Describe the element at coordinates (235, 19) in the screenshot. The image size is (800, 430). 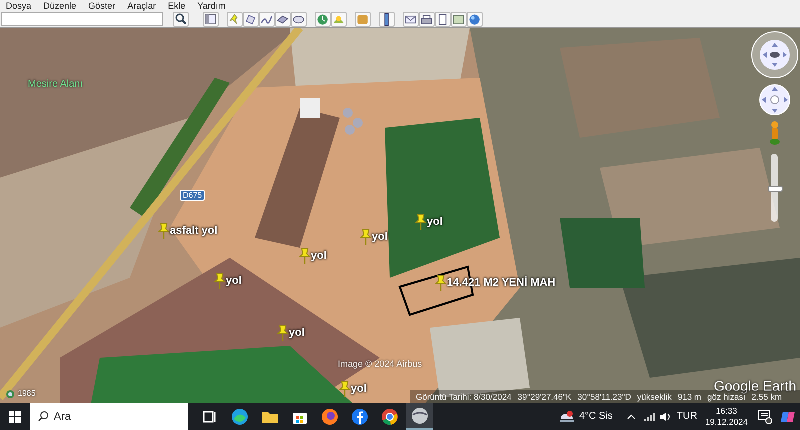
I see `pin-button` at that location.